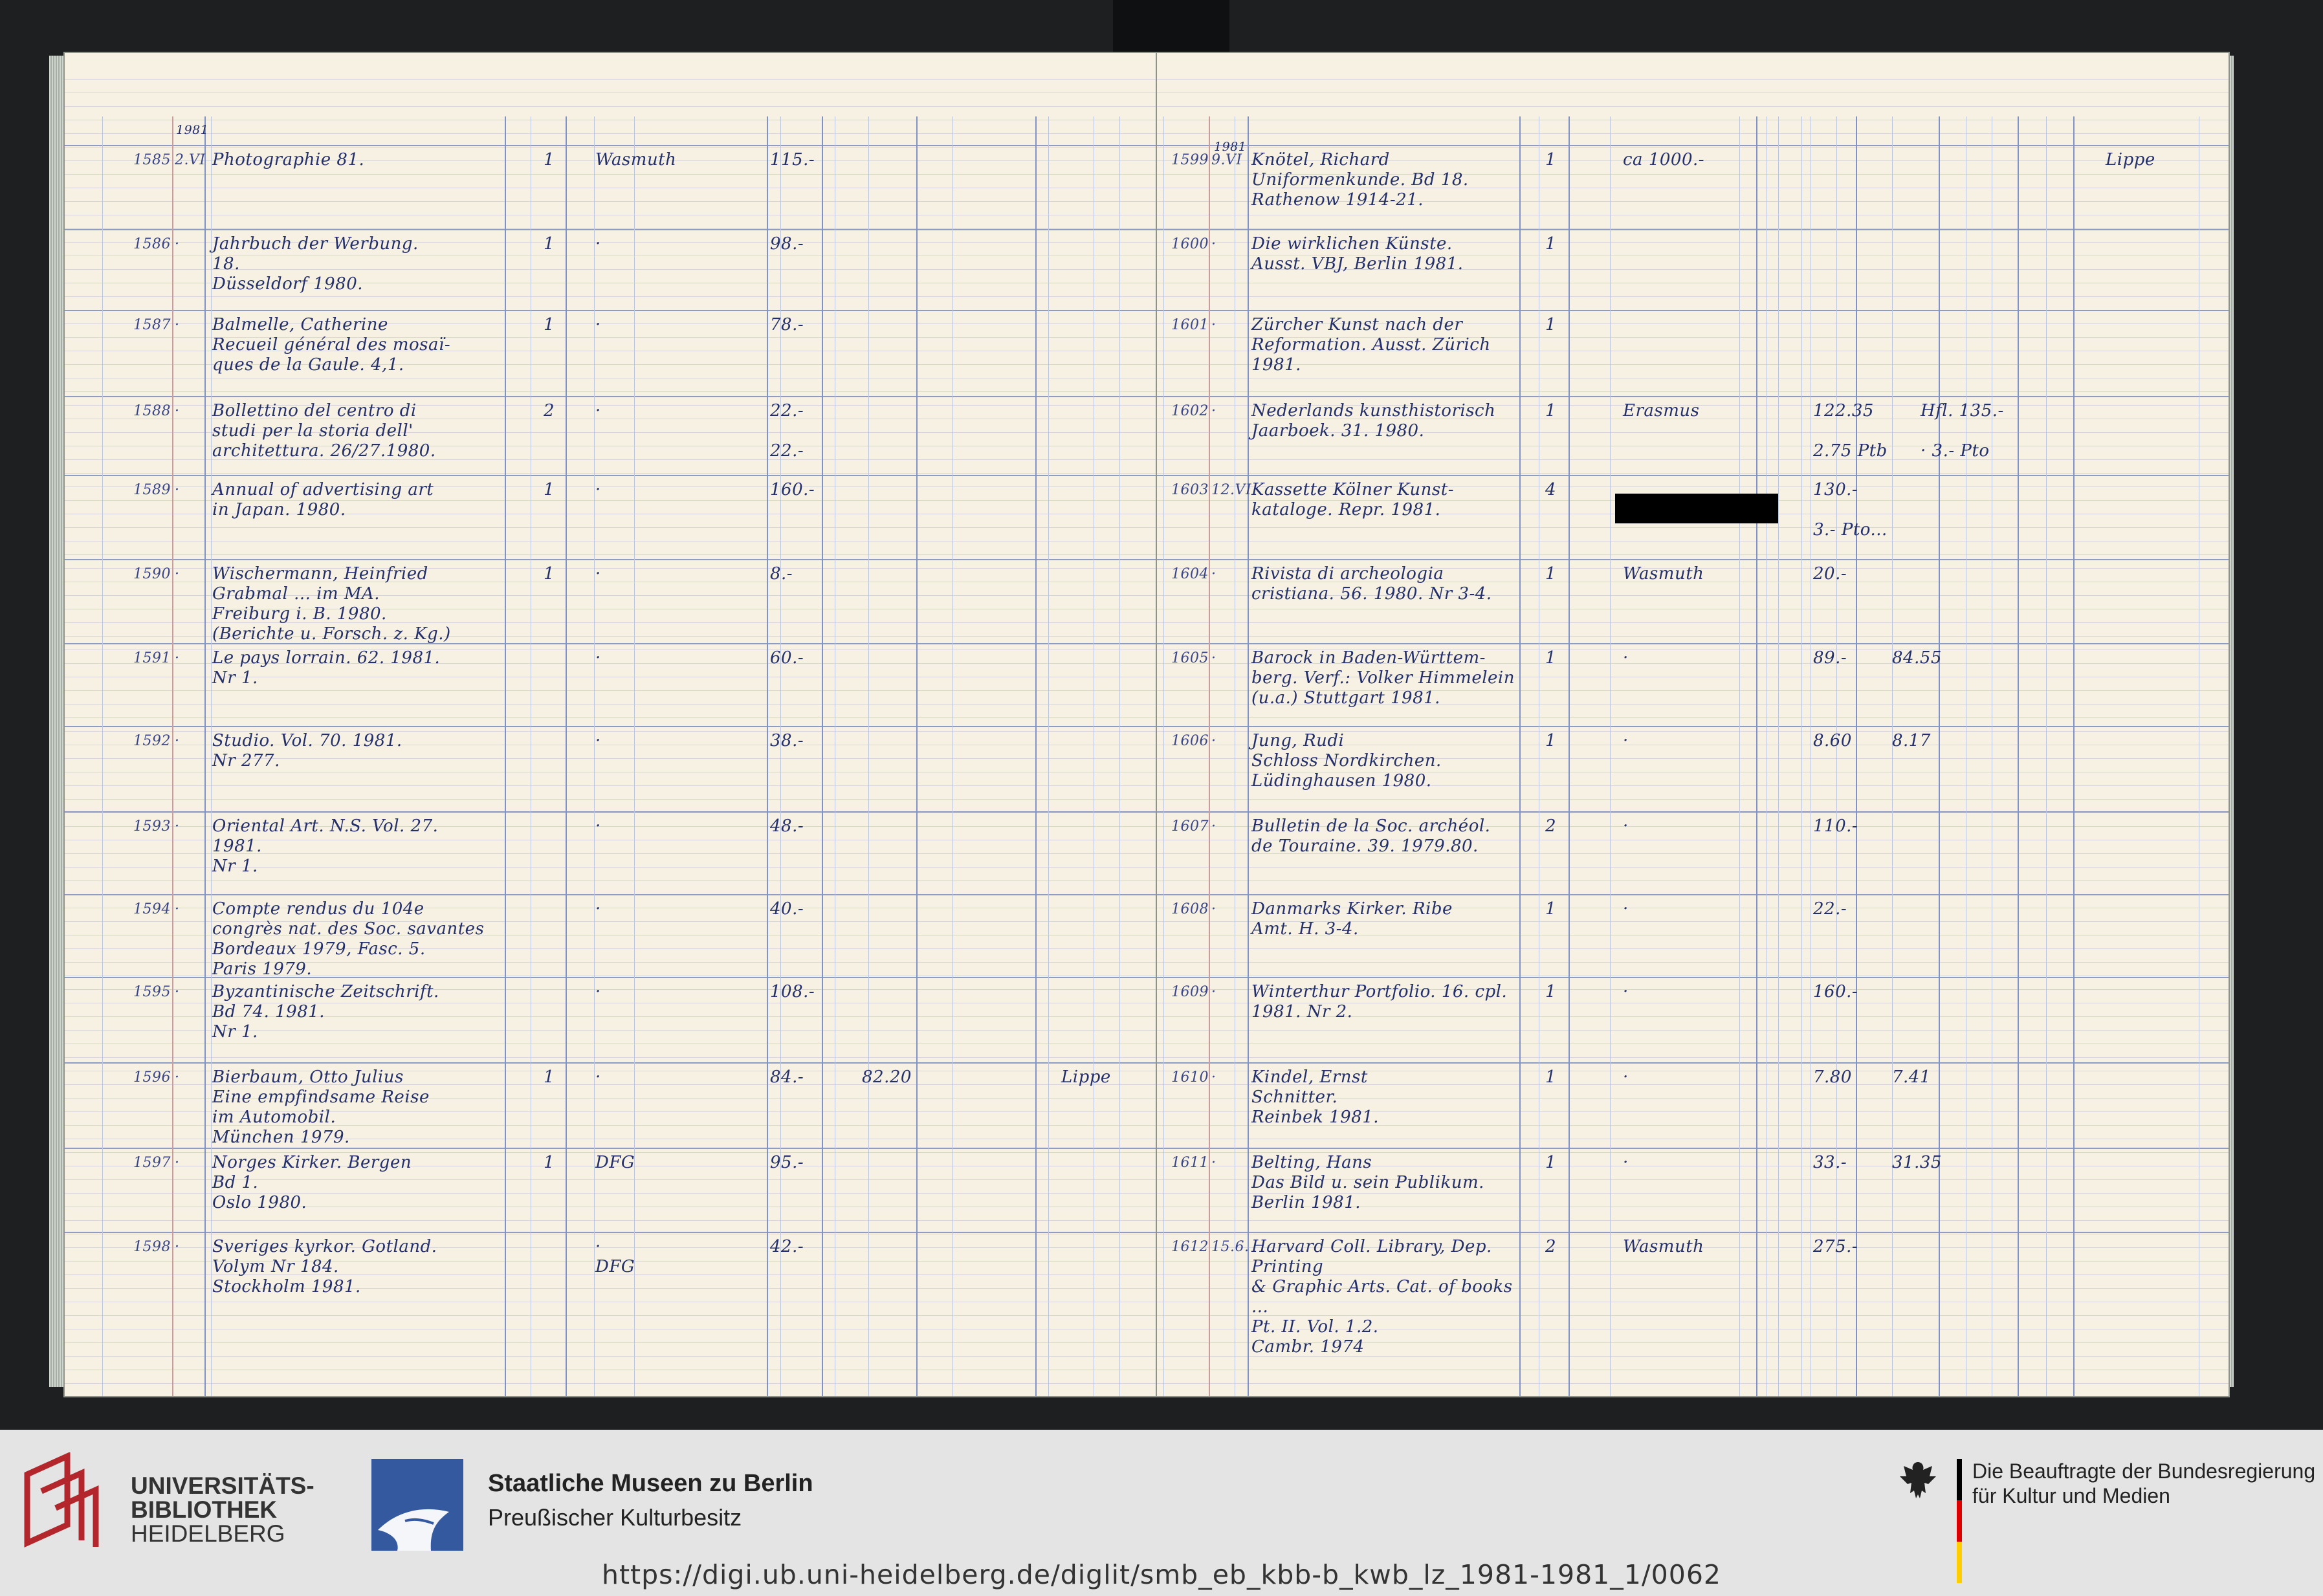 Image resolution: width=2323 pixels, height=1596 pixels. Describe the element at coordinates (61, 1500) in the screenshot. I see `ub-heidelberg-logo-icon` at that location.